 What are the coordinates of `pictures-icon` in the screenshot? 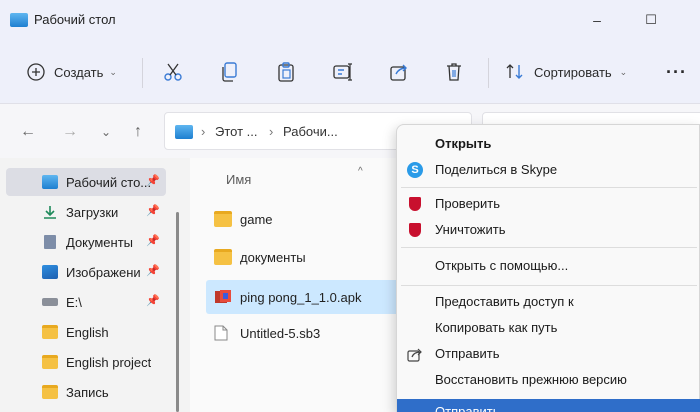 It's located at (50, 272).